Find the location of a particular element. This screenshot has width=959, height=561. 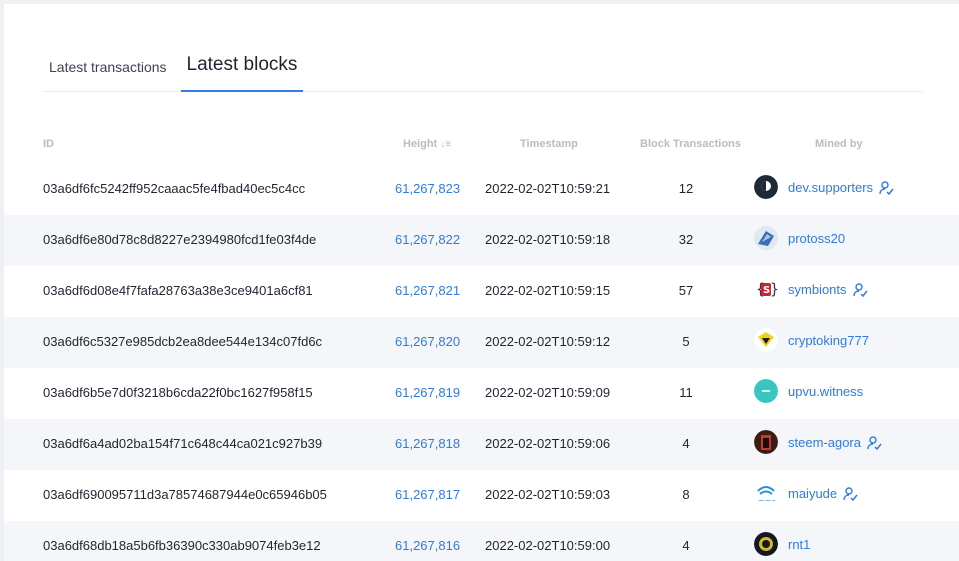

miner-name-link: dev.supporters is located at coordinates (830, 187).